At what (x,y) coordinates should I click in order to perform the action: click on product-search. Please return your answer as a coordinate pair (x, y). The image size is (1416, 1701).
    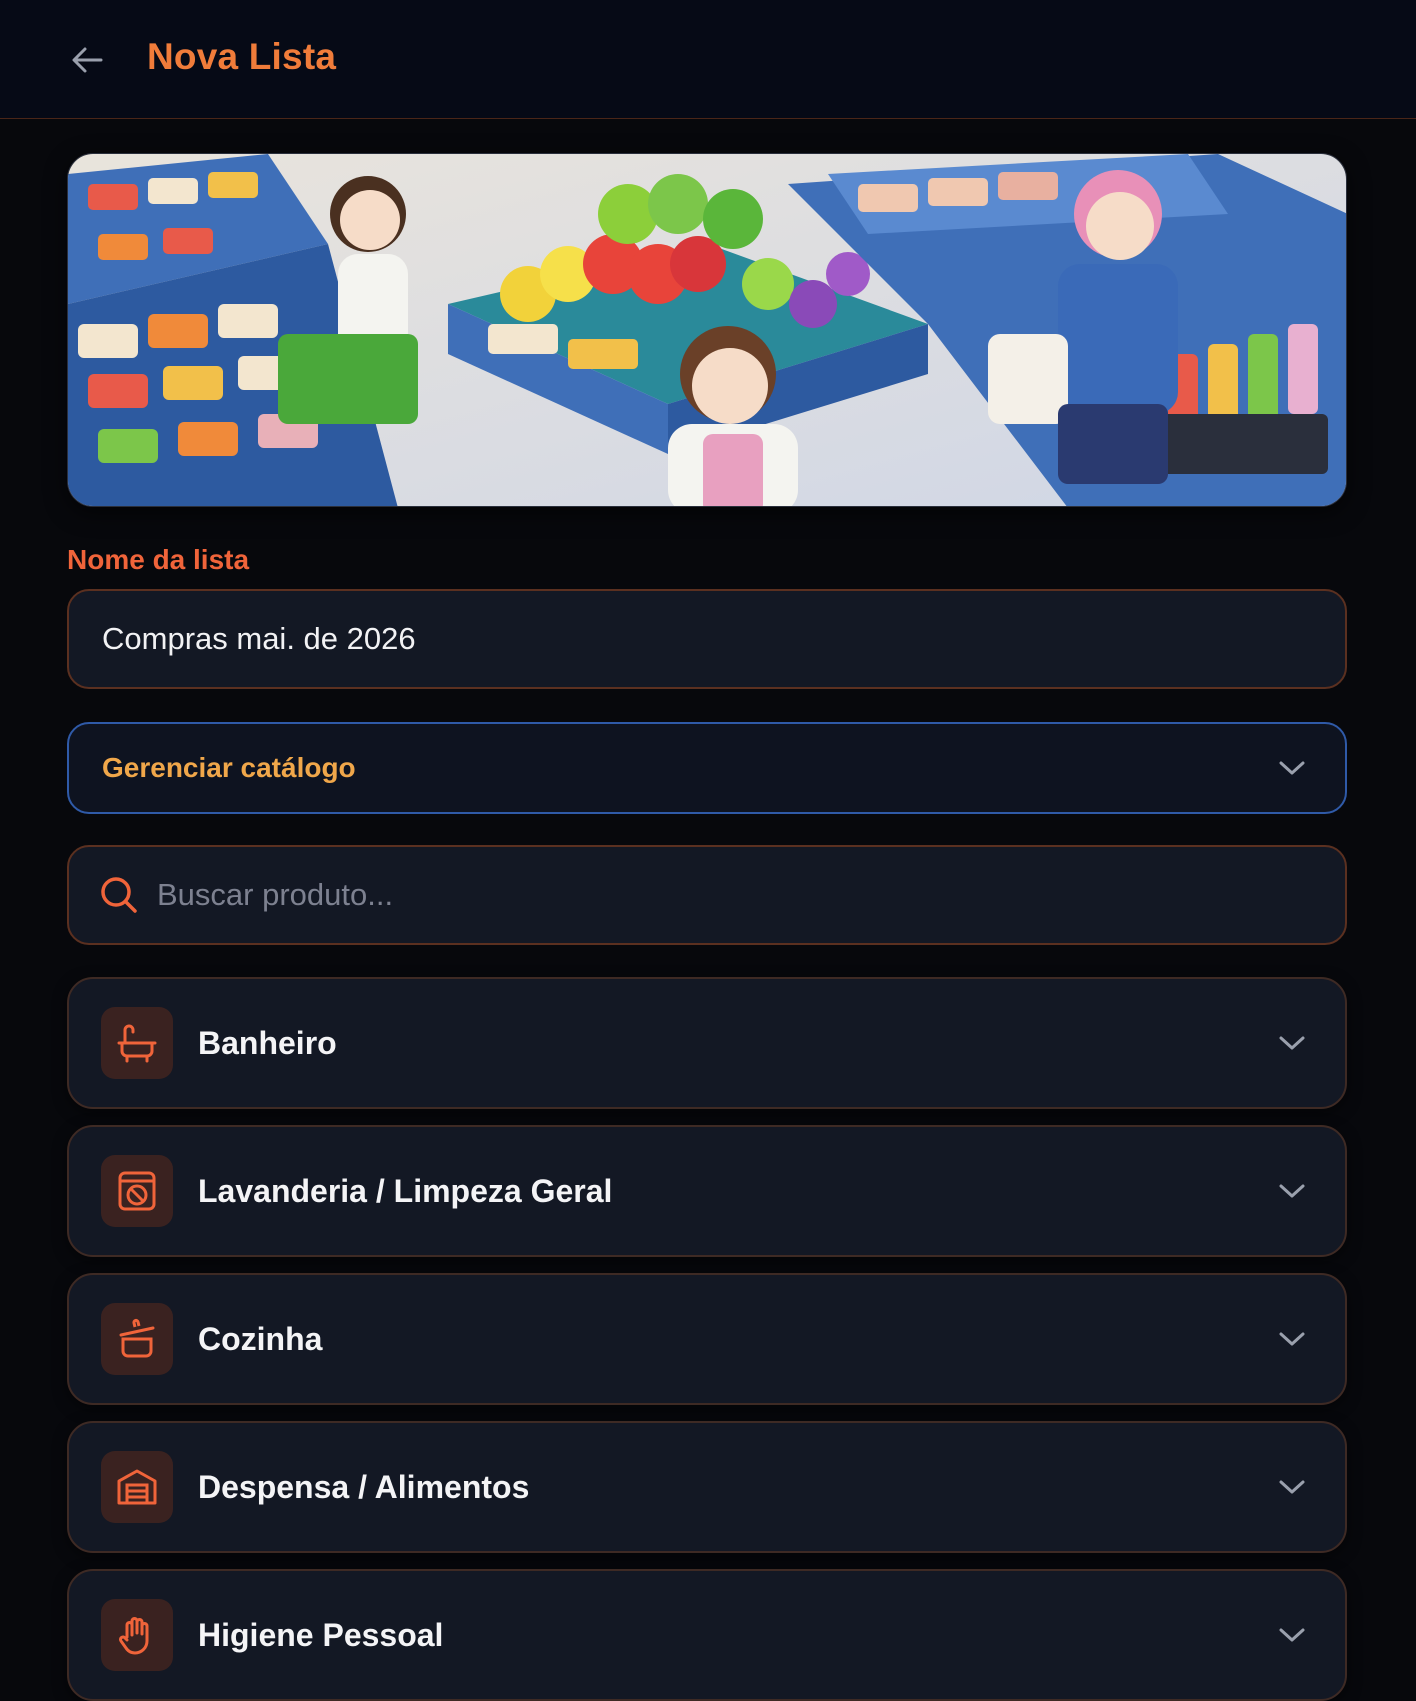
    Looking at the image, I should click on (707, 895).